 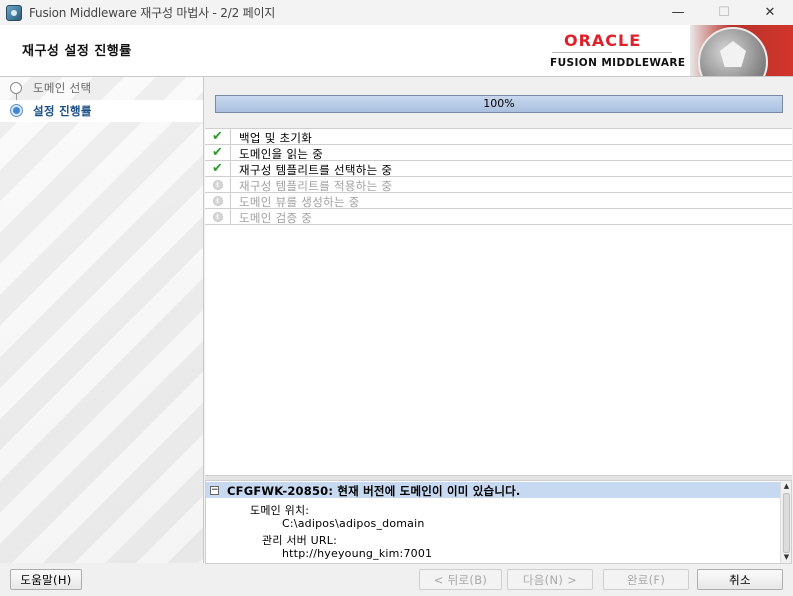 What do you see at coordinates (353, 523) in the screenshot?
I see `log-line: C:\adipos\adipos_domain` at bounding box center [353, 523].